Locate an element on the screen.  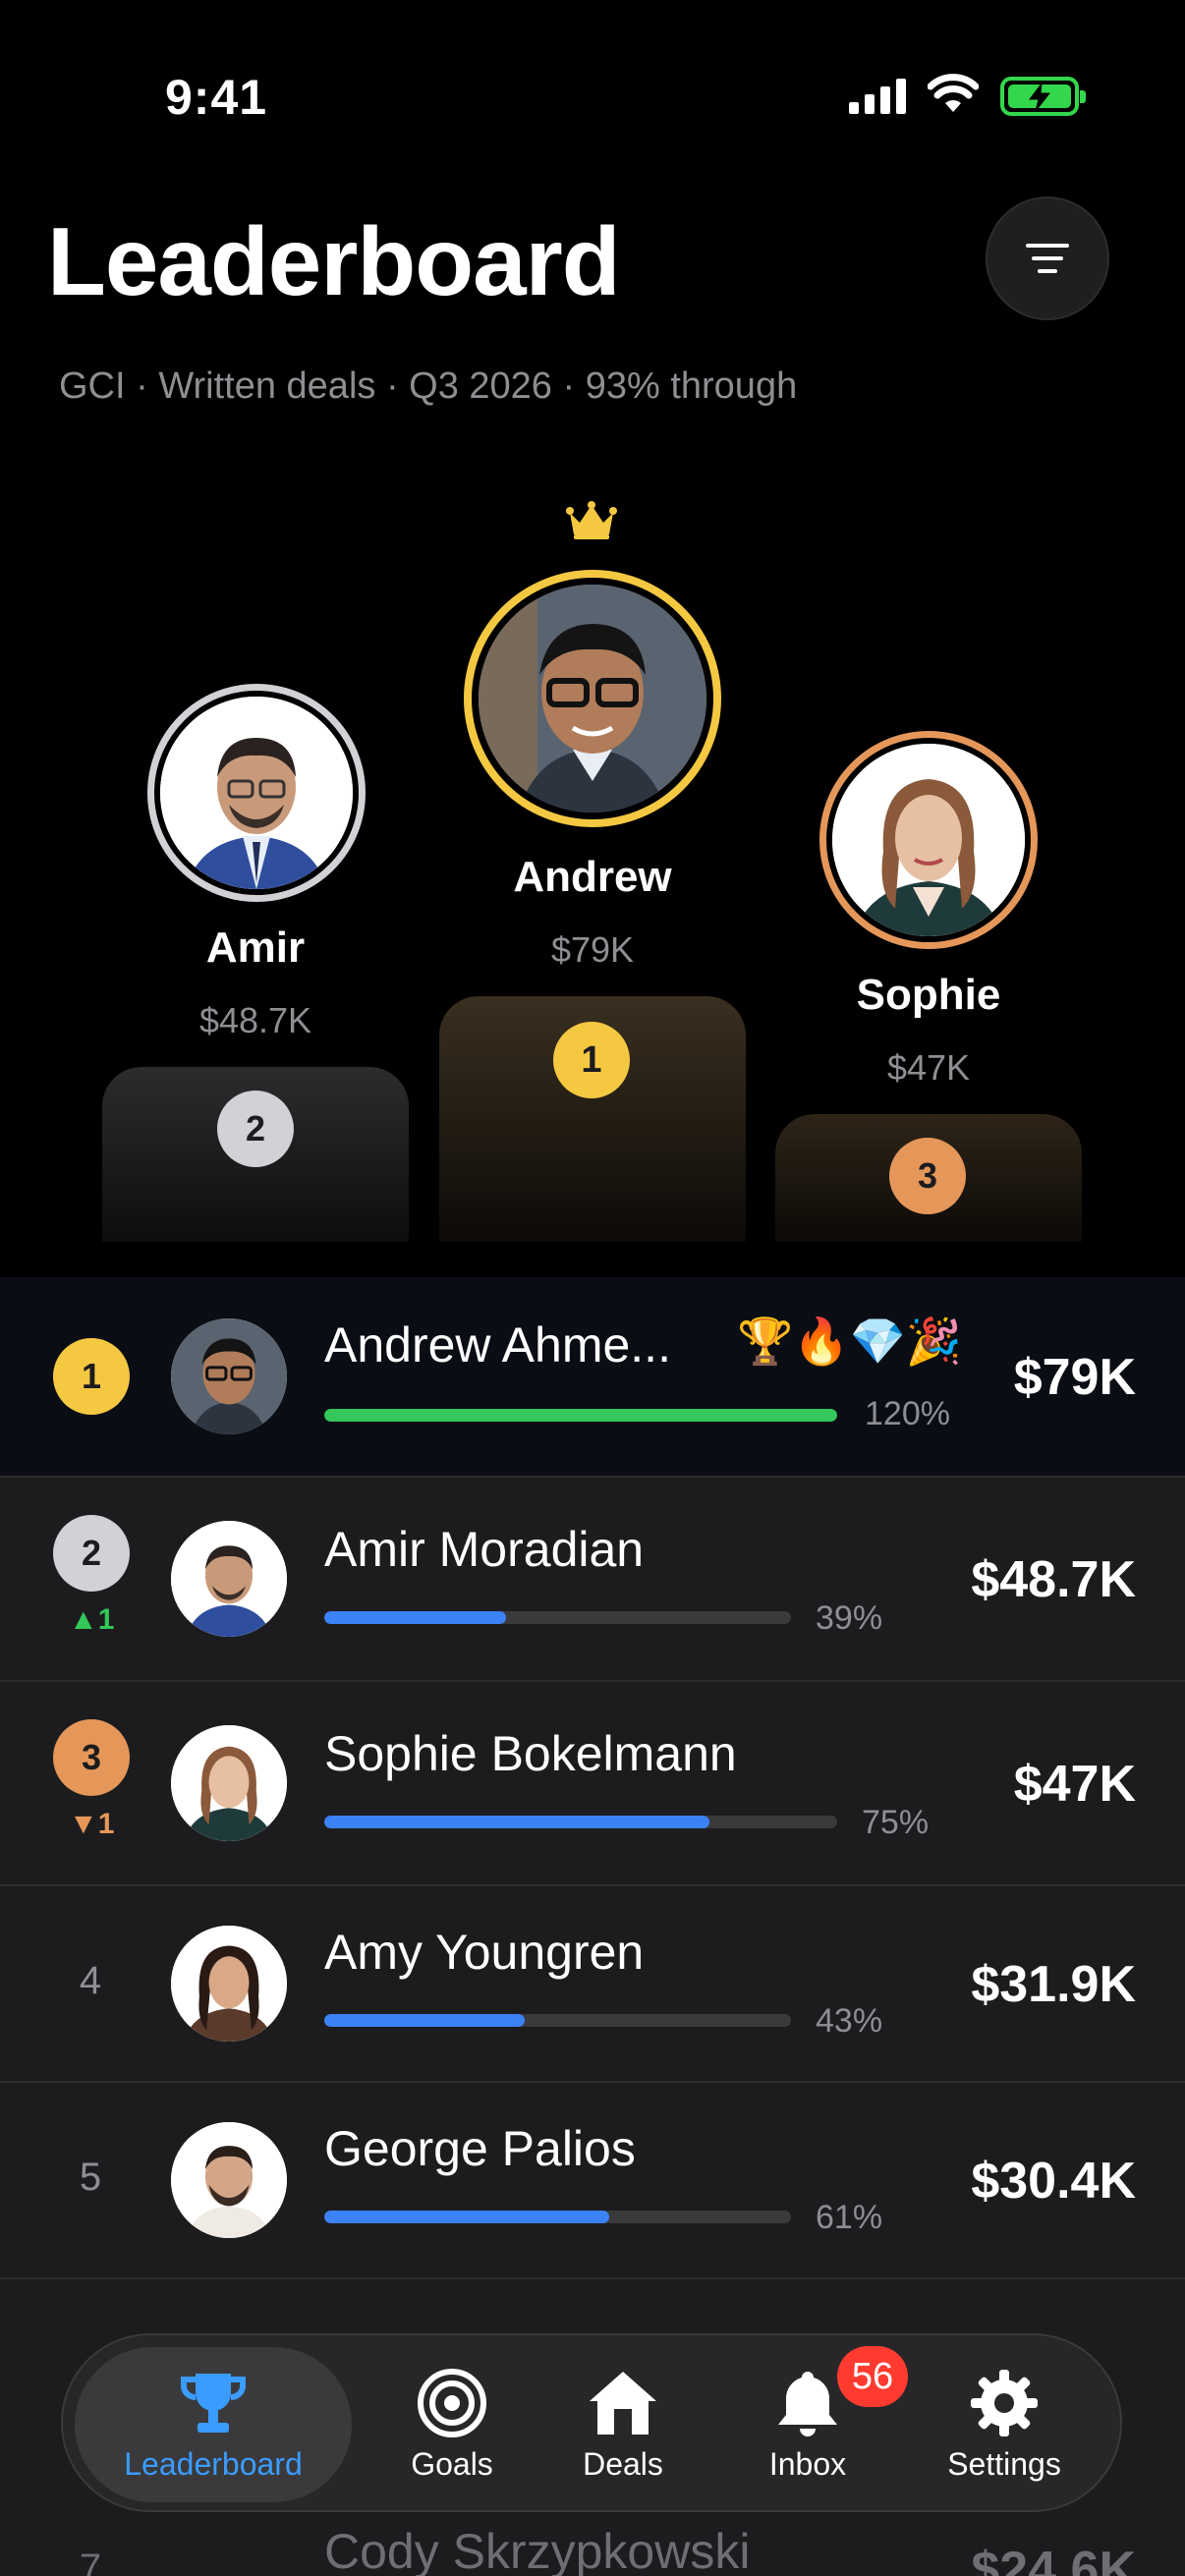
tab-label: Deals is located at coordinates (623, 2463).